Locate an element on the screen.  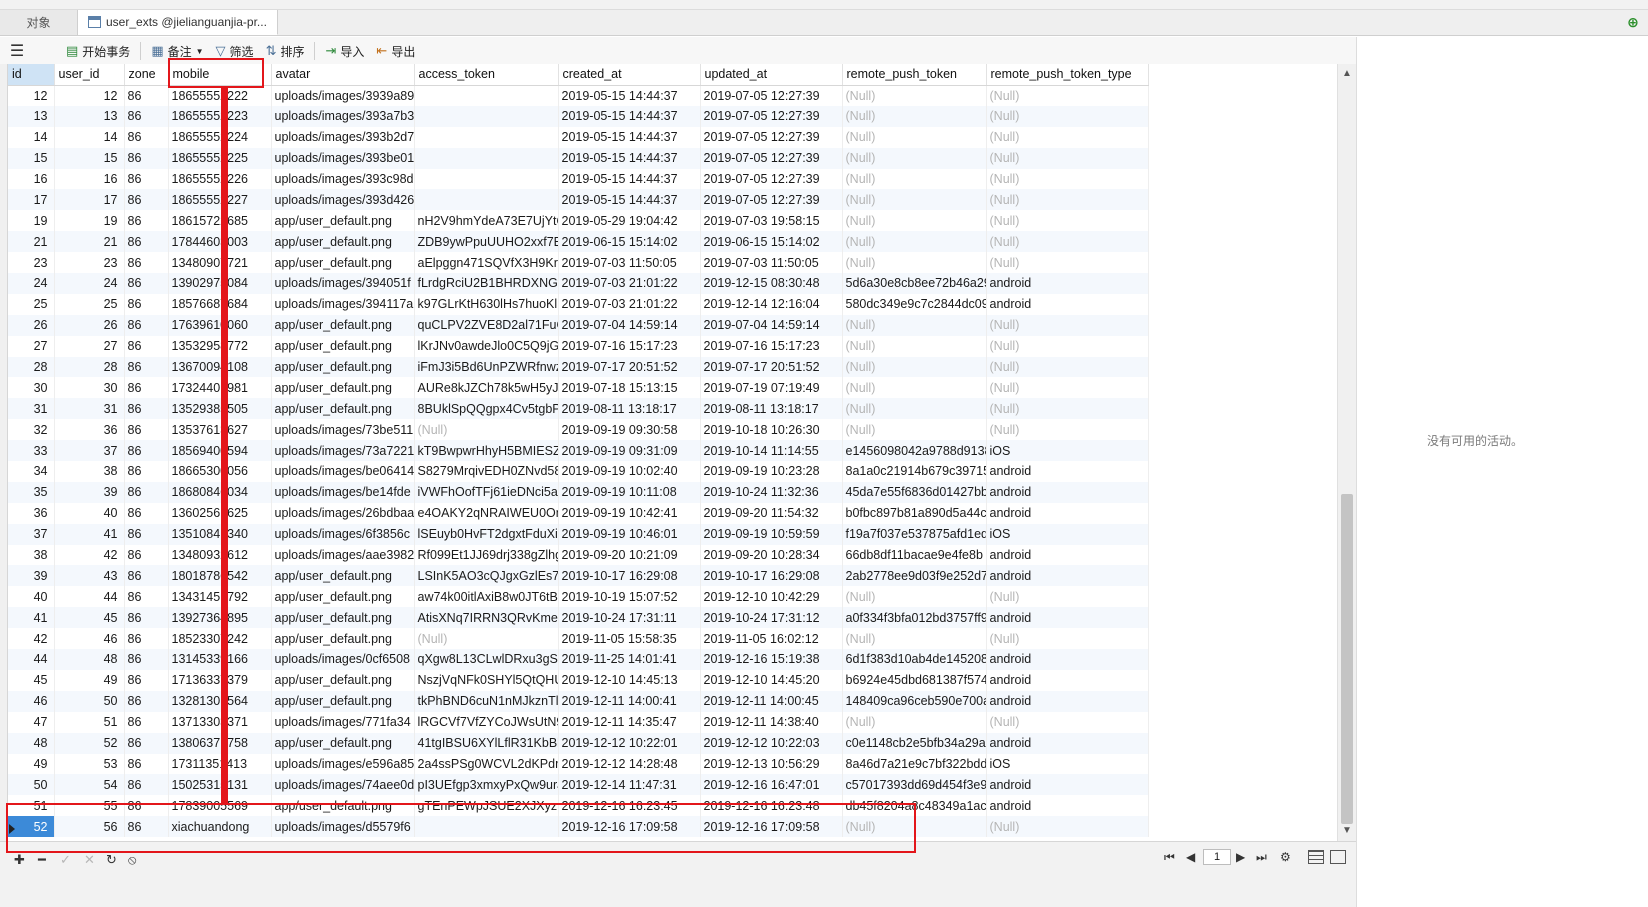
cell-avatar: uploads/images/393a7b3 is located at coordinates (343, 116).